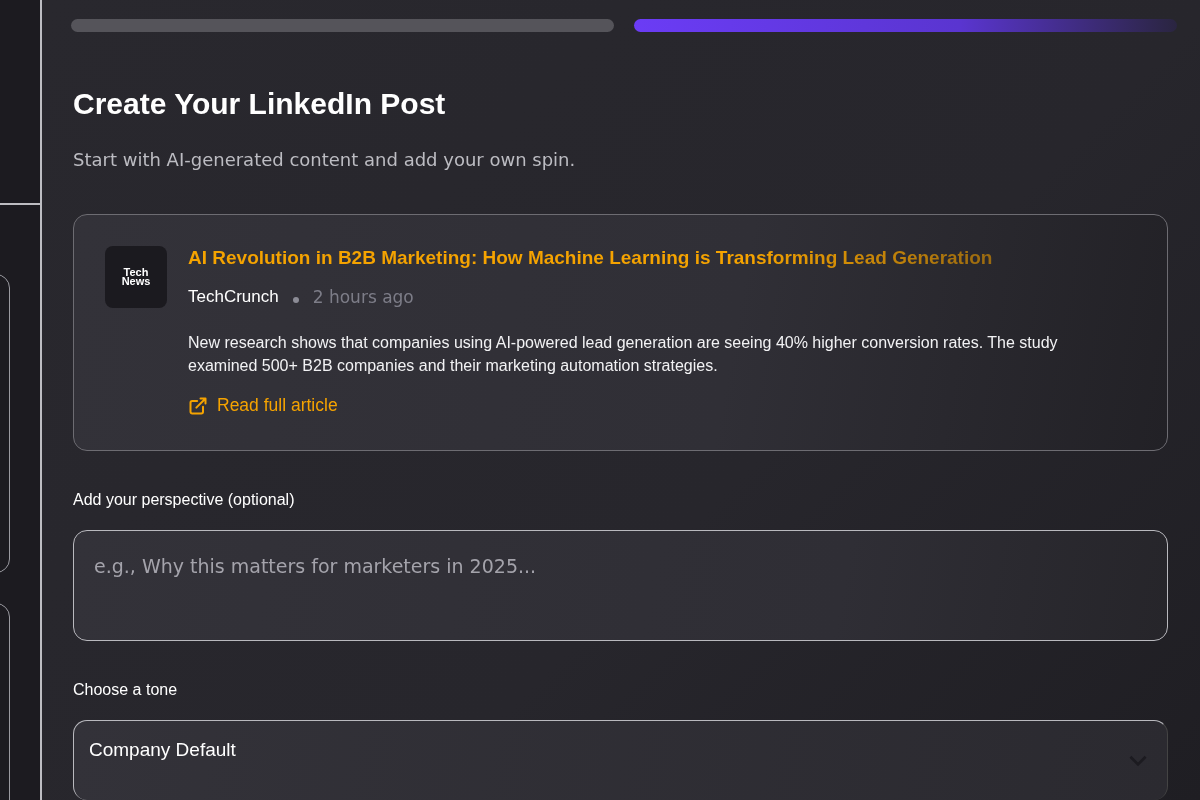 This screenshot has width=1200, height=800. Describe the element at coordinates (623, 354) in the screenshot. I see `article-summary: New research shows that companies using AI-powered lead generation are seeing 40% higher conversion rates. The study examined 500+ B2B companies and their marketing automation strategies.` at that location.